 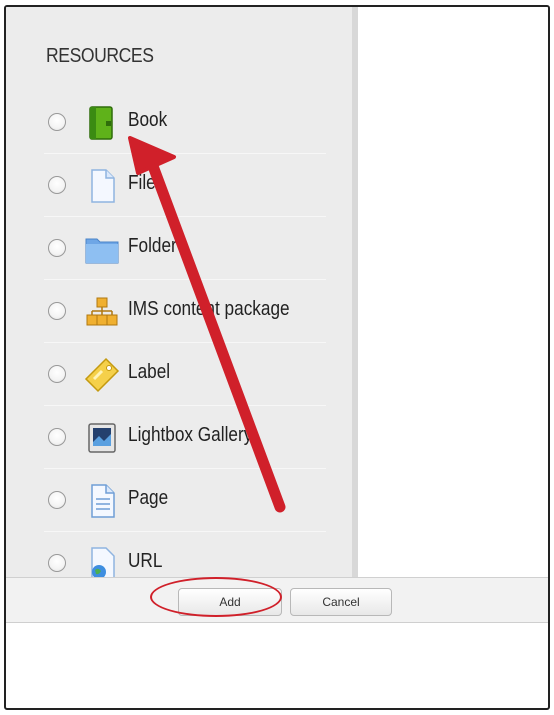 I want to click on resource-item-book: Book, so click(x=185, y=122).